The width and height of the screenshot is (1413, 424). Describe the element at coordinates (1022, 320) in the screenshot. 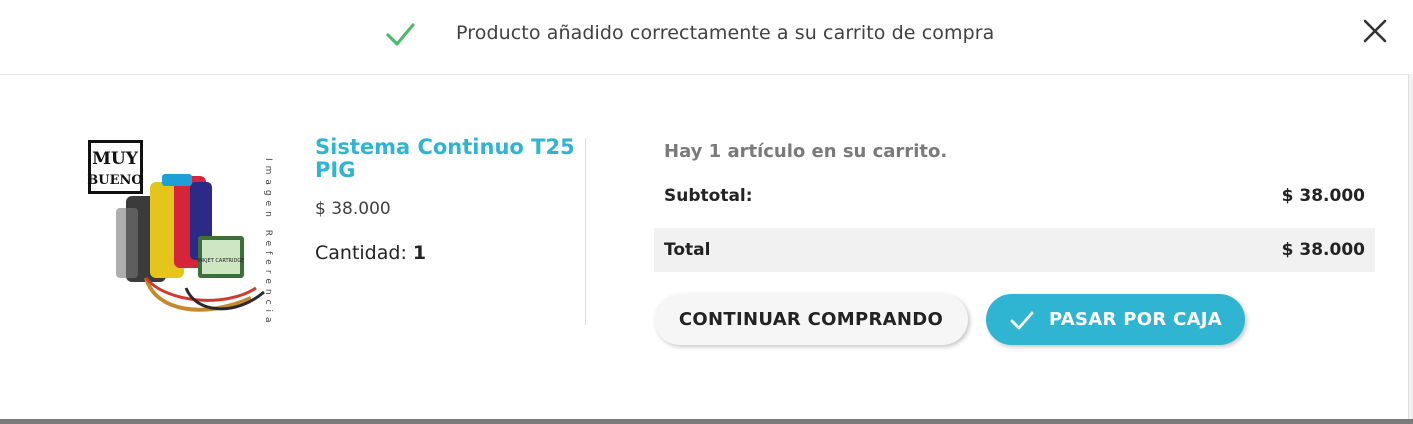

I see `checkmark-icon` at that location.